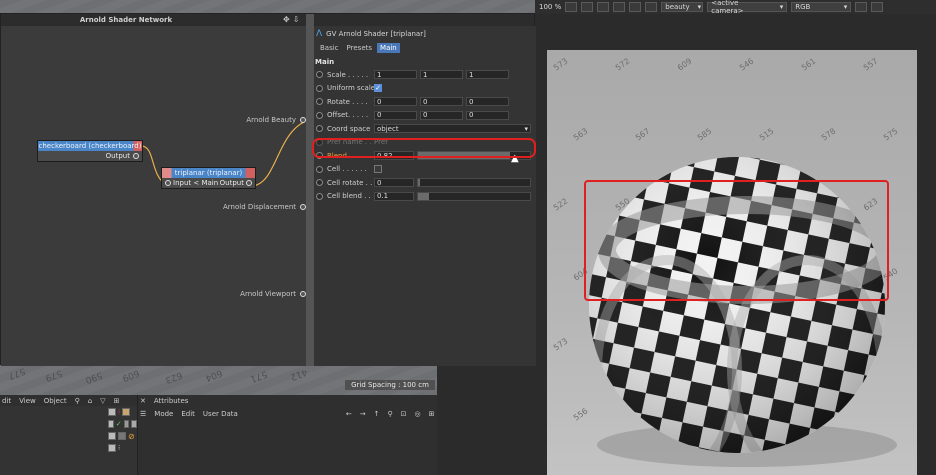 The image size is (936, 475). What do you see at coordinates (747, 7) in the screenshot?
I see `camera-dropdown: <active camera> ▾` at bounding box center [747, 7].